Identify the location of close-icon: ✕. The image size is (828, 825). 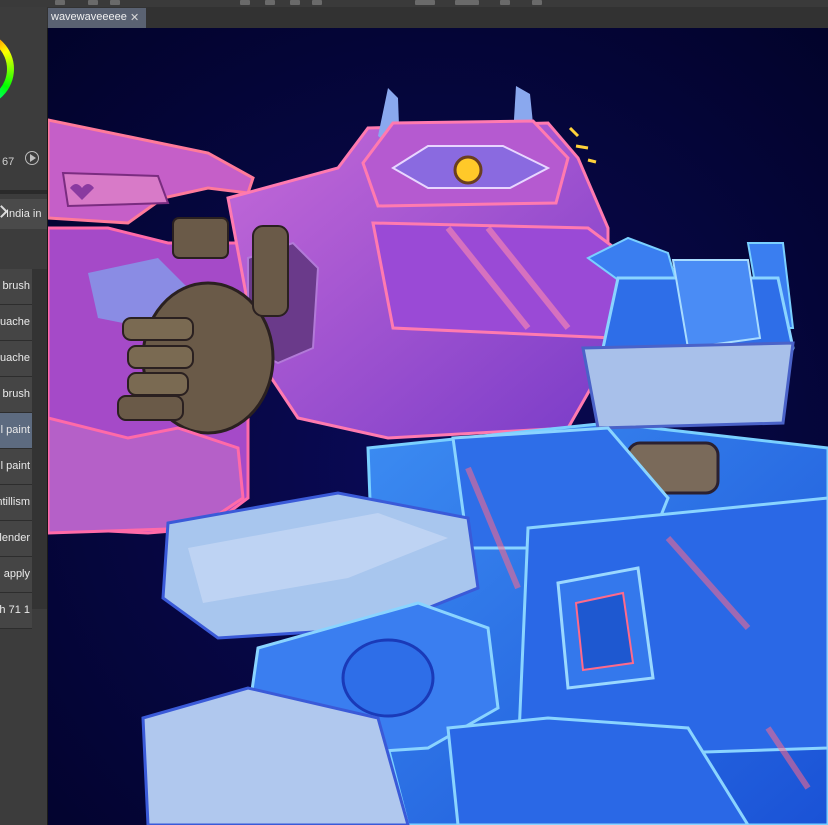
(134, 17).